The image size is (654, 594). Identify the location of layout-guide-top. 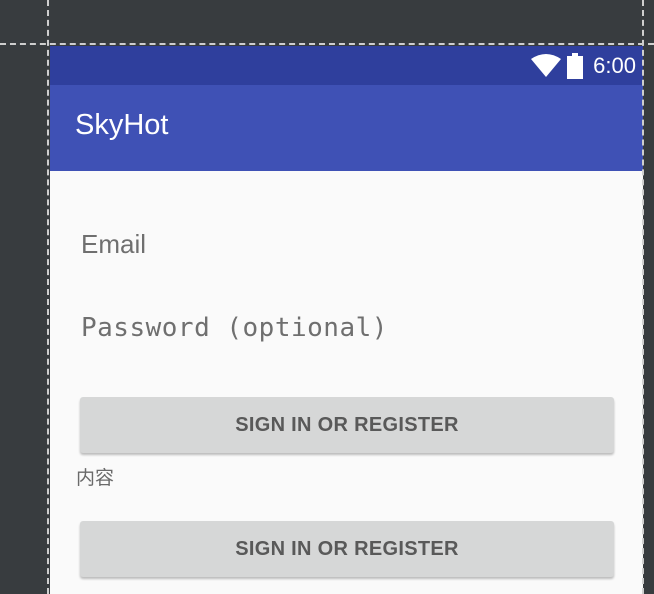
(327, 44).